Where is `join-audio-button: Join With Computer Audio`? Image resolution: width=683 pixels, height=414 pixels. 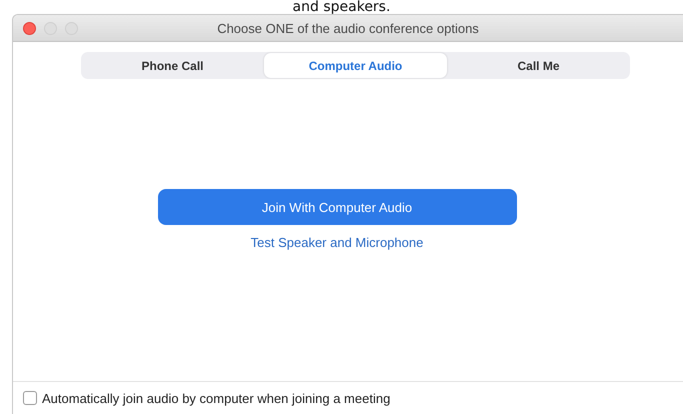
join-audio-button: Join With Computer Audio is located at coordinates (337, 207).